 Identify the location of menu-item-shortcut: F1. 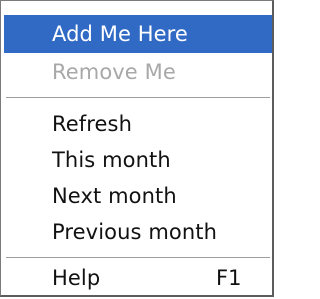
(229, 278).